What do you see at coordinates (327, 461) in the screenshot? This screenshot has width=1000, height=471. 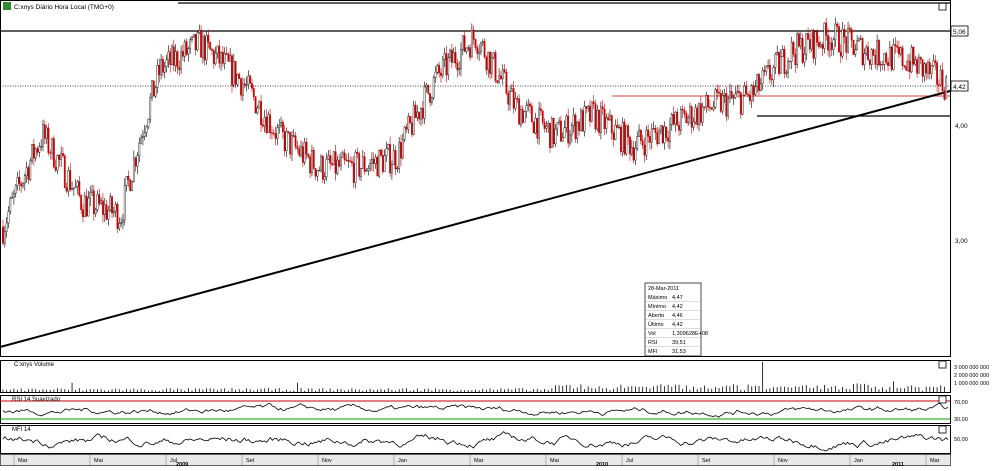 I see `month-label: Nov` at bounding box center [327, 461].